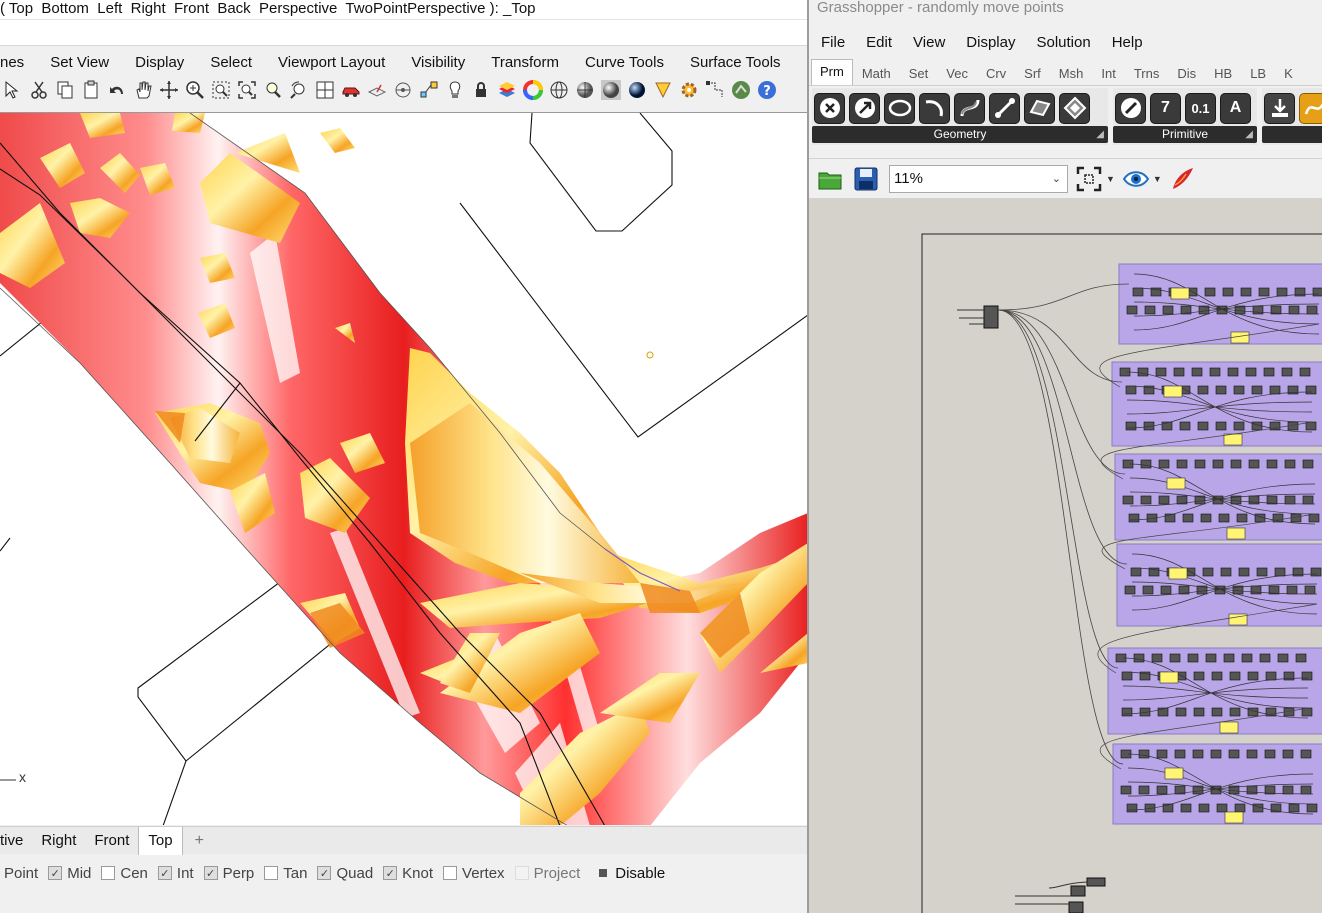 Image resolution: width=1322 pixels, height=913 pixels. What do you see at coordinates (864, 108) in the screenshot?
I see `arrow-param-icon` at bounding box center [864, 108].